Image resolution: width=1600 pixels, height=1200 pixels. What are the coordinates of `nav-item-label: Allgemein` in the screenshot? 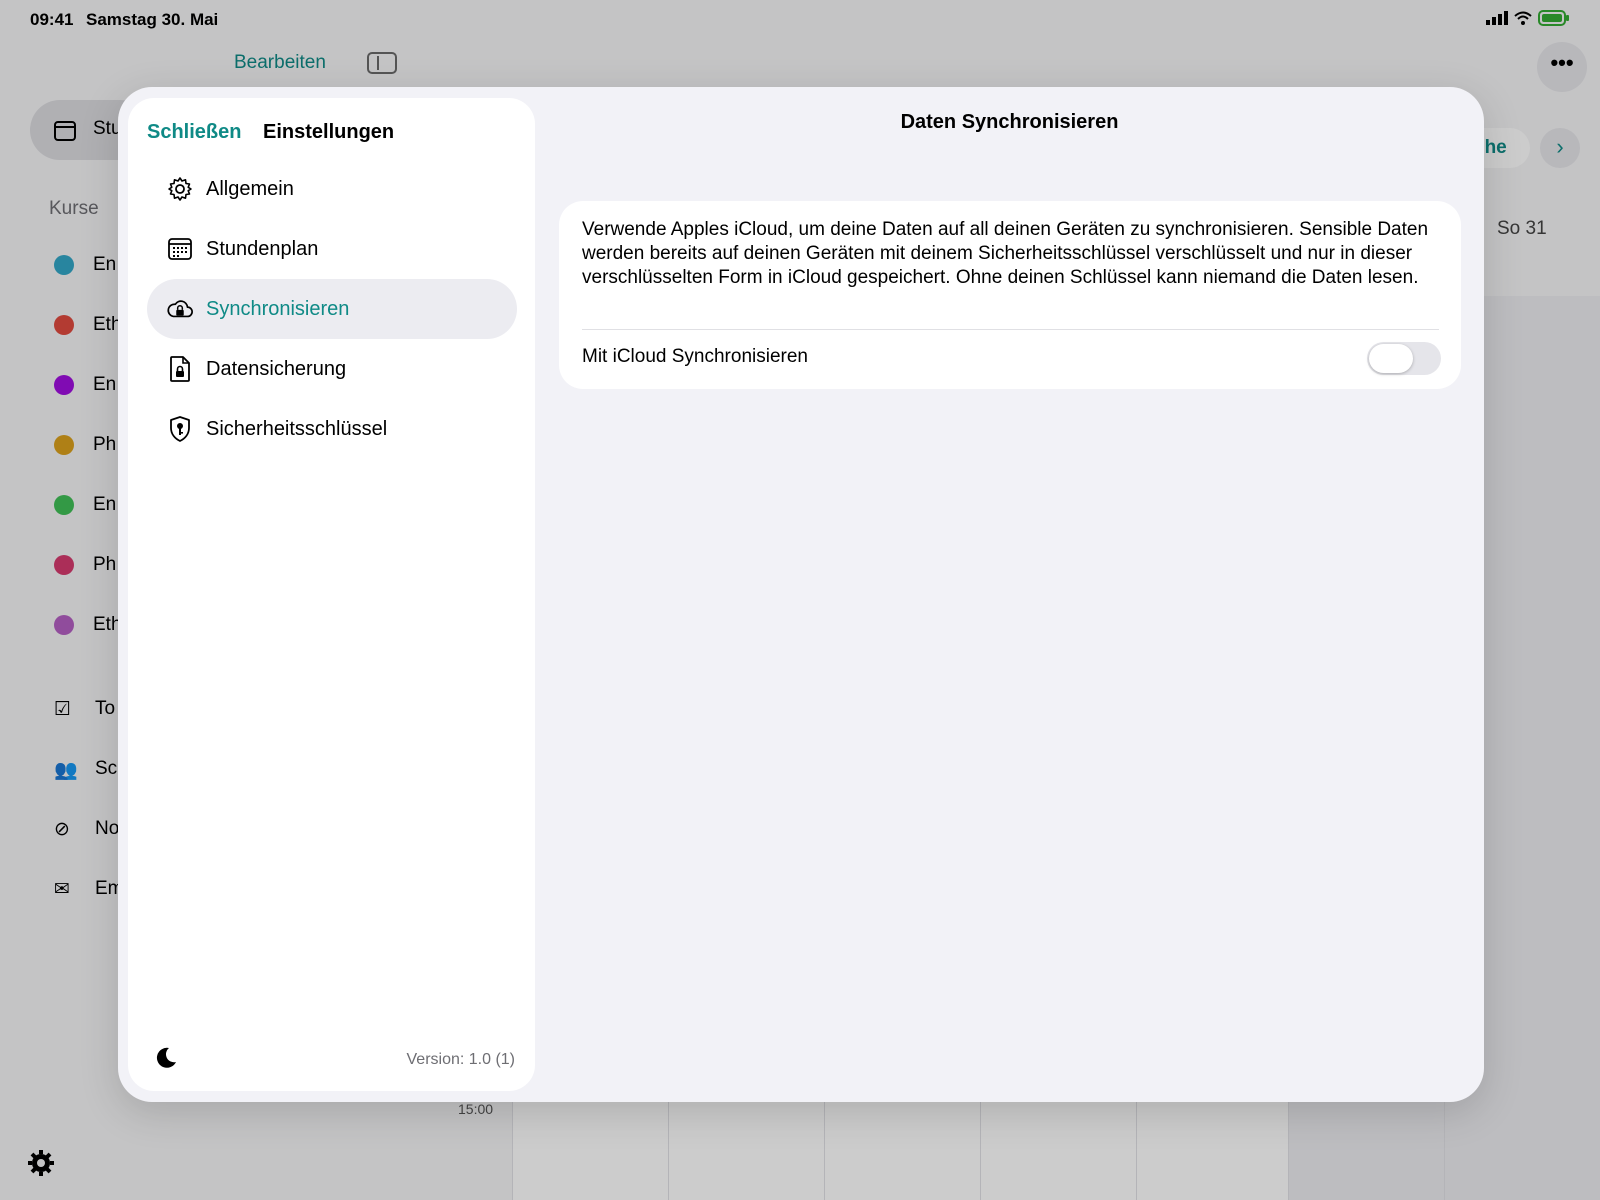 It's located at (250, 188).